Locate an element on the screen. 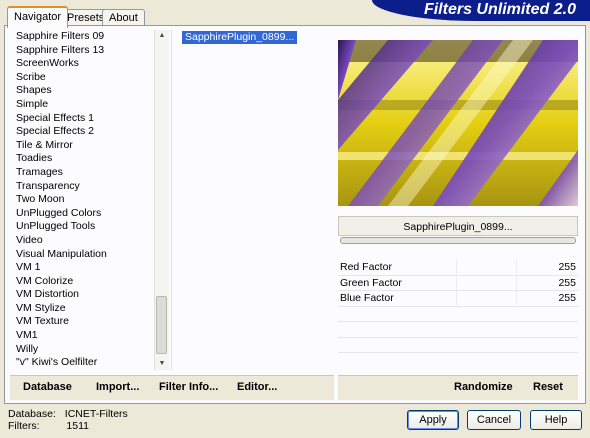 This screenshot has height=438, width=590. category-item: UnPlugged Tools is located at coordinates (81, 227).